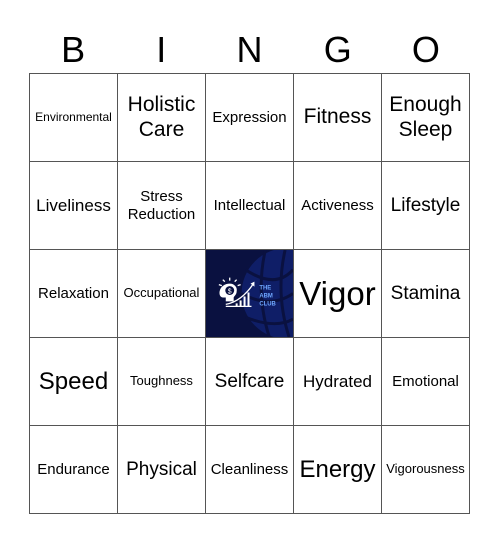  Describe the element at coordinates (162, 206) in the screenshot. I see `bingo-cell: Stress Reduction` at that location.